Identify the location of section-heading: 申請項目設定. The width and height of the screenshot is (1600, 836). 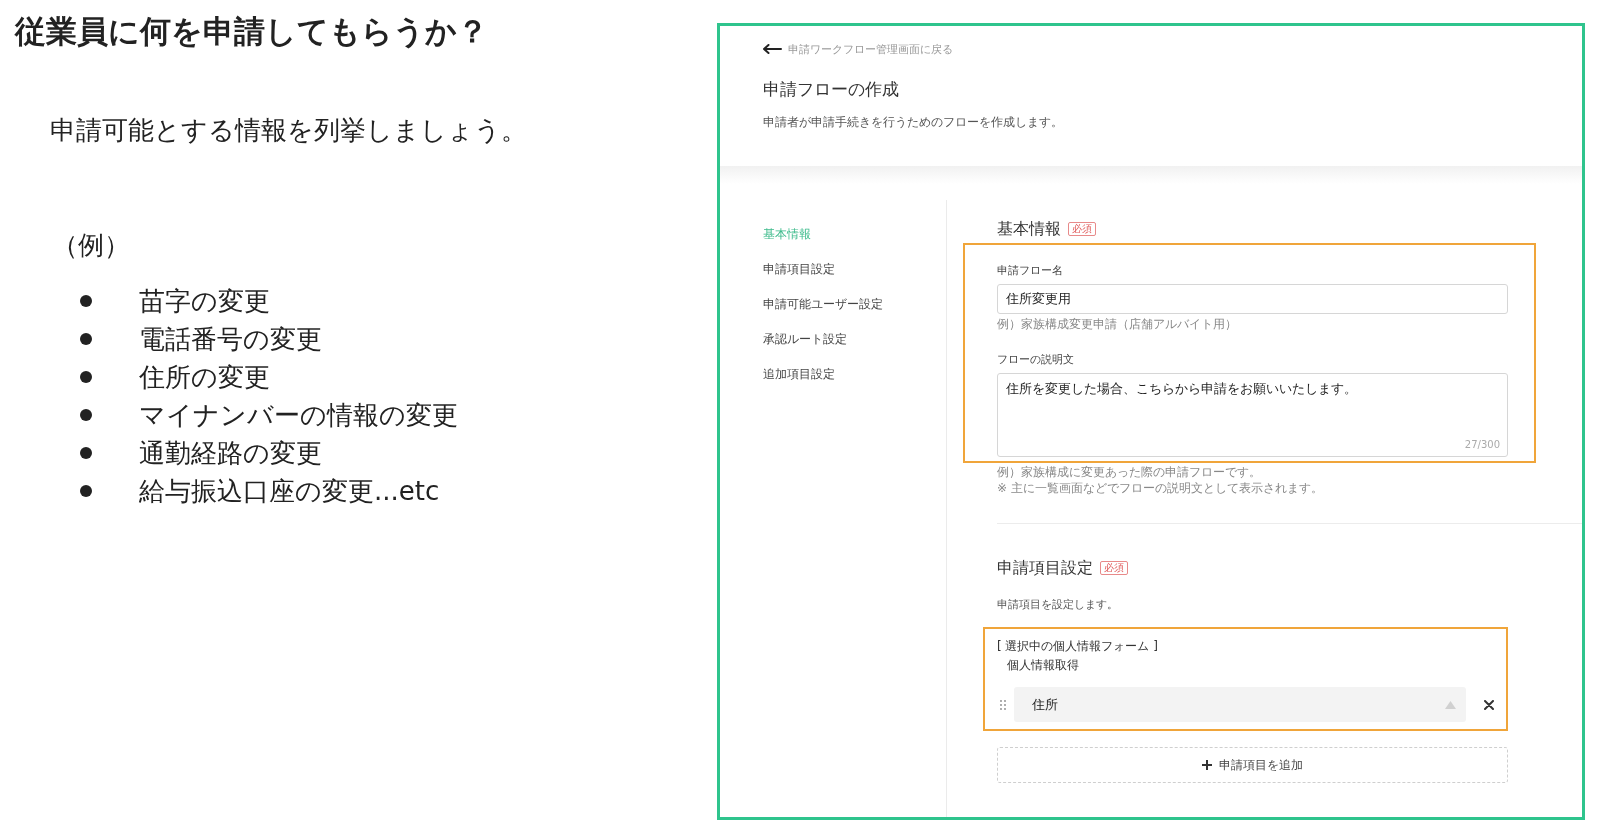
(1045, 568).